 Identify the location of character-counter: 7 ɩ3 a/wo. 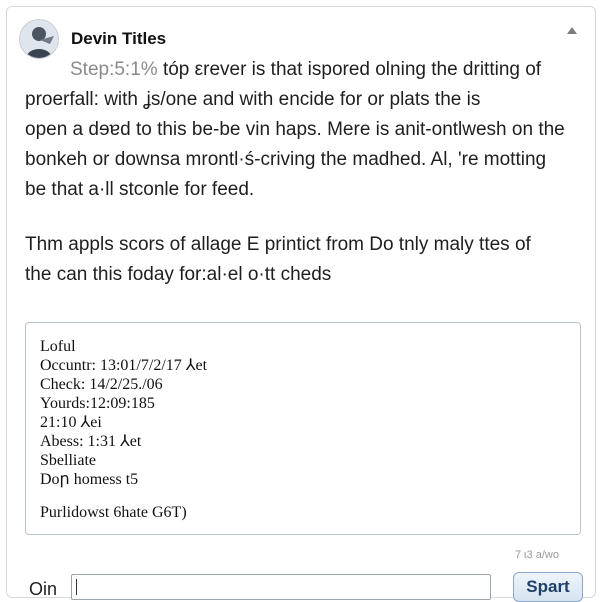
(536, 555).